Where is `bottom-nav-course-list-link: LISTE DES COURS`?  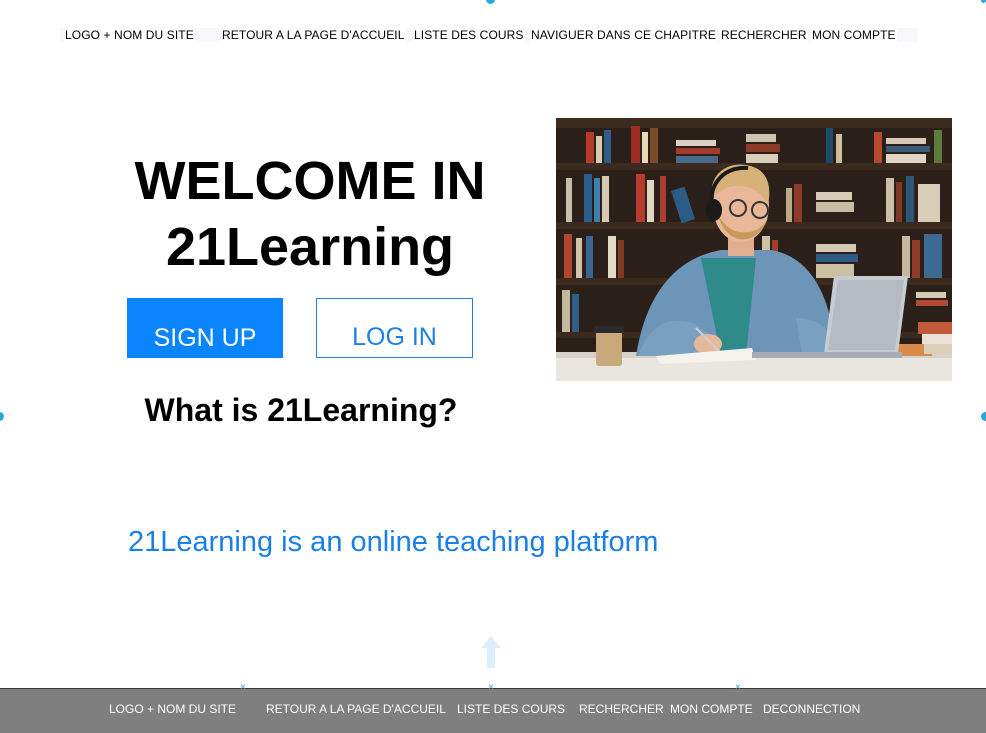
bottom-nav-course-list-link: LISTE DES COURS is located at coordinates (511, 709).